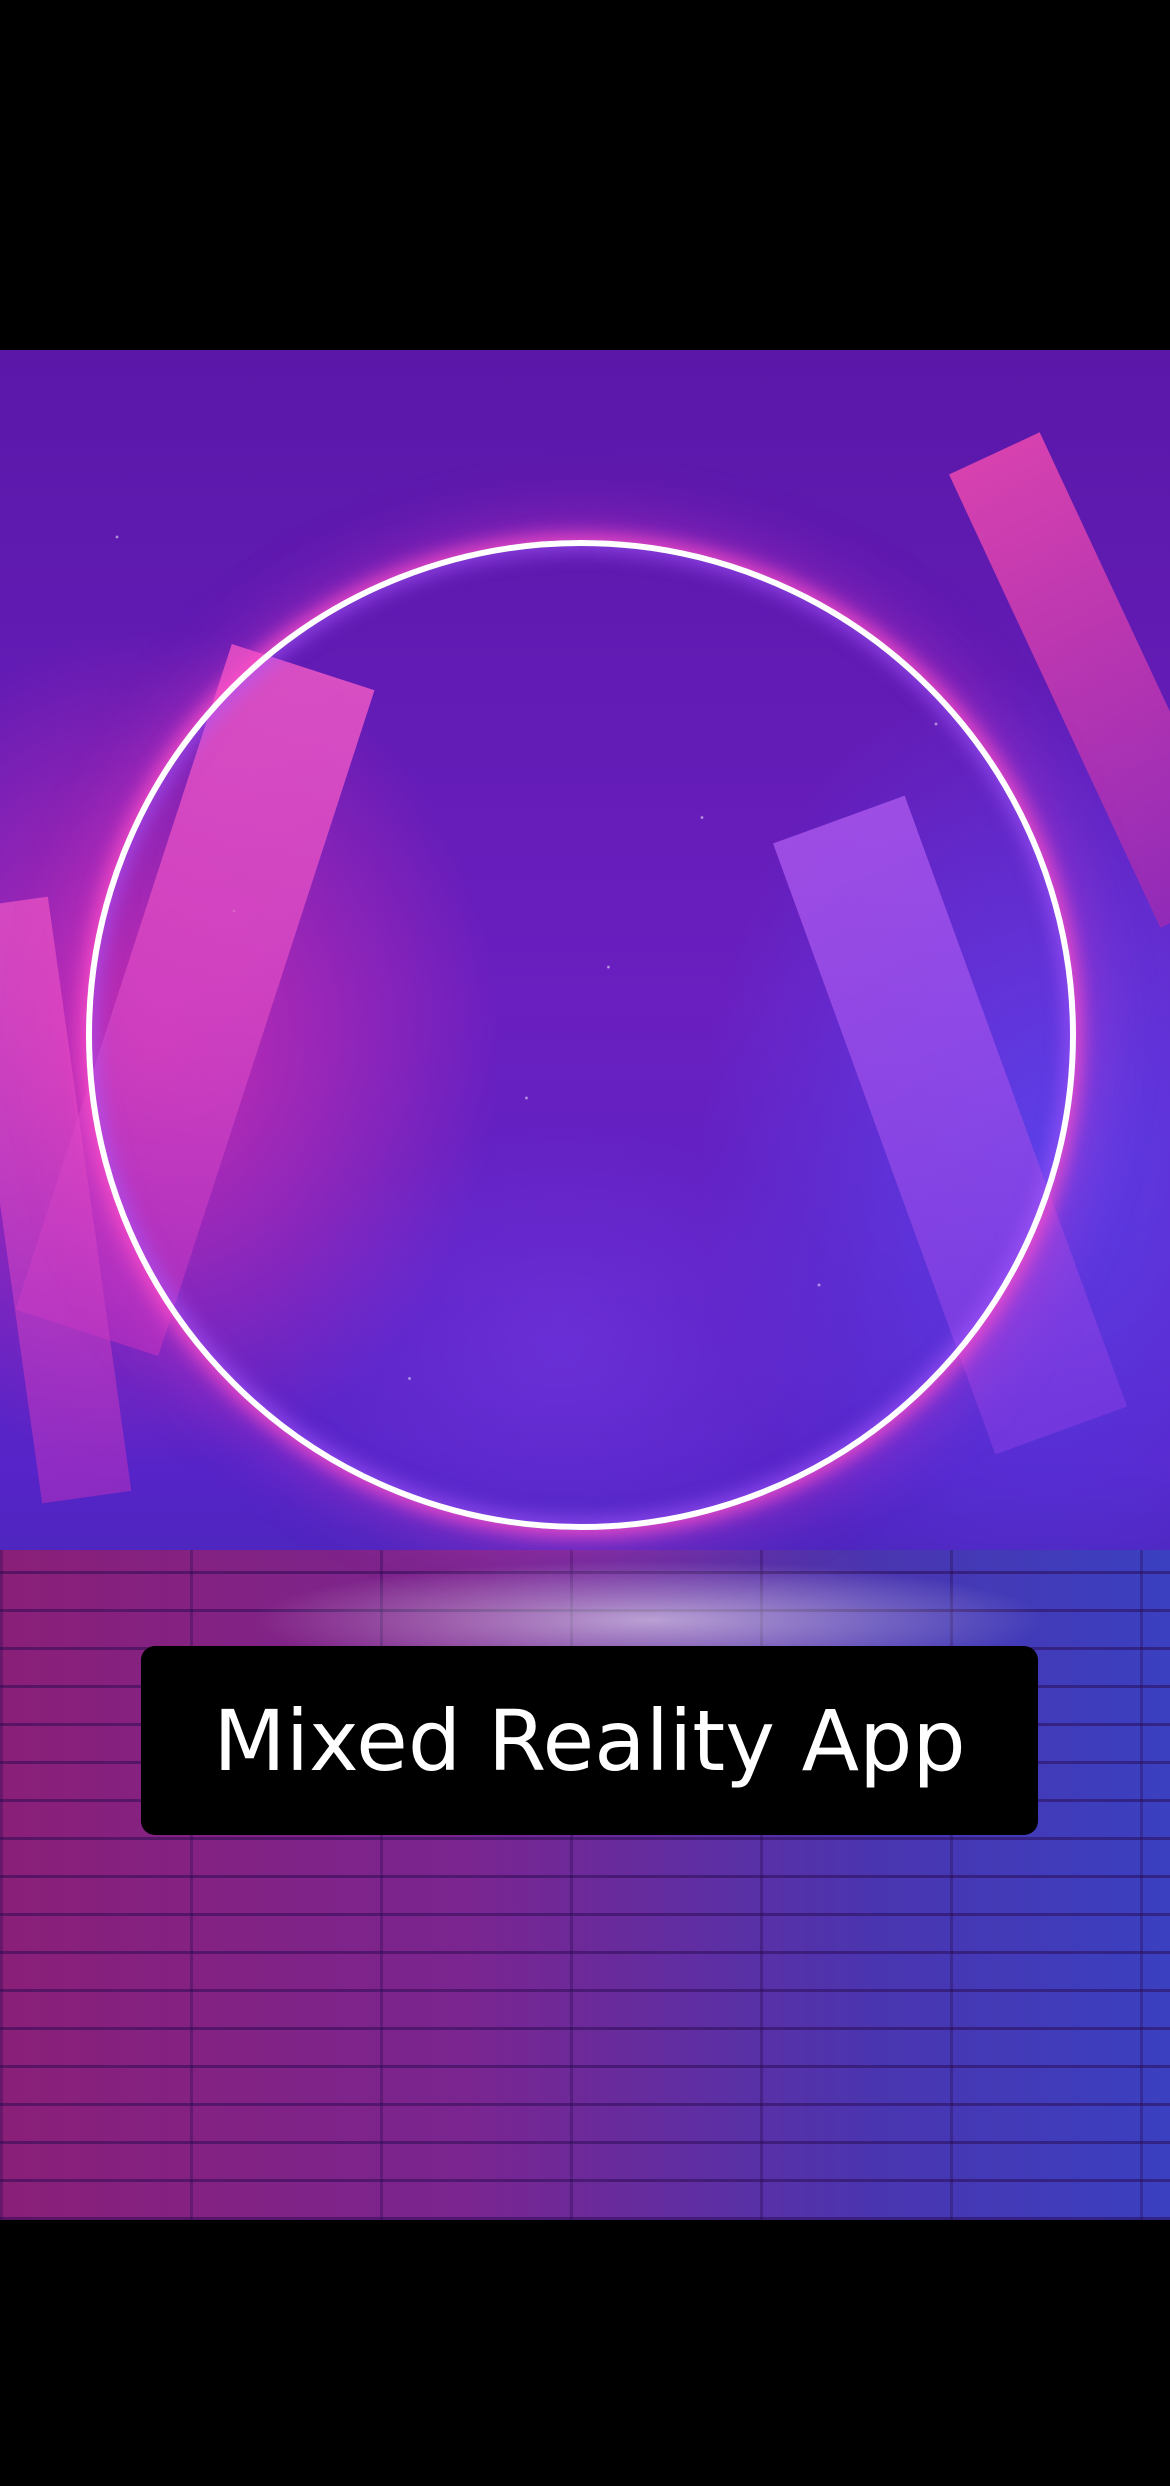 The image size is (1170, 2486). What do you see at coordinates (589, 1740) in the screenshot?
I see `mixed-reality-app-button: Mixed Reality App` at bounding box center [589, 1740].